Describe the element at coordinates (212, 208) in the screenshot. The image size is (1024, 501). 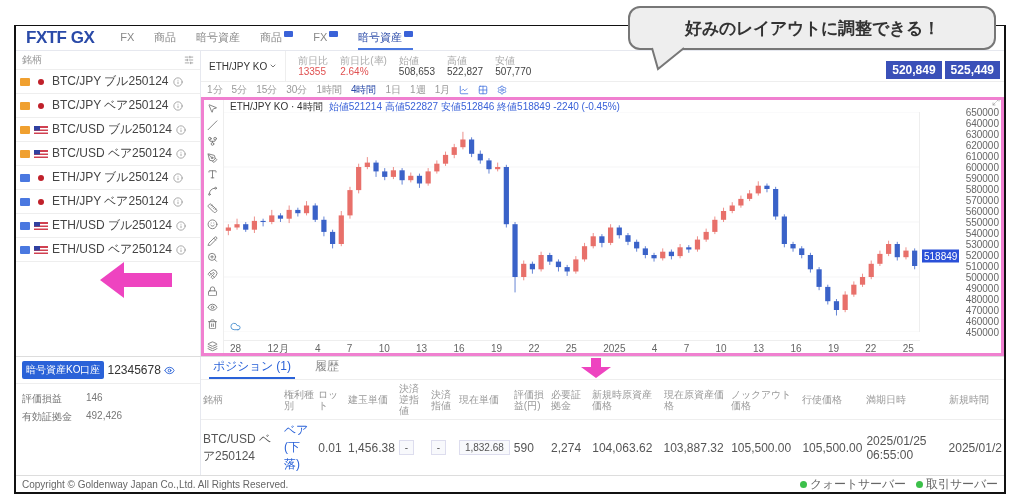
I see `ruler-icon` at that location.